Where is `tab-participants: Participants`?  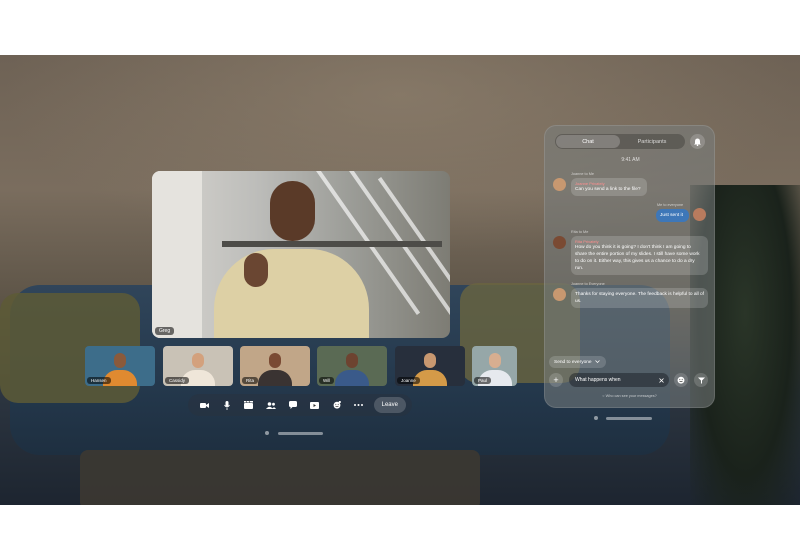
tab-participants: Participants is located at coordinates (652, 141).